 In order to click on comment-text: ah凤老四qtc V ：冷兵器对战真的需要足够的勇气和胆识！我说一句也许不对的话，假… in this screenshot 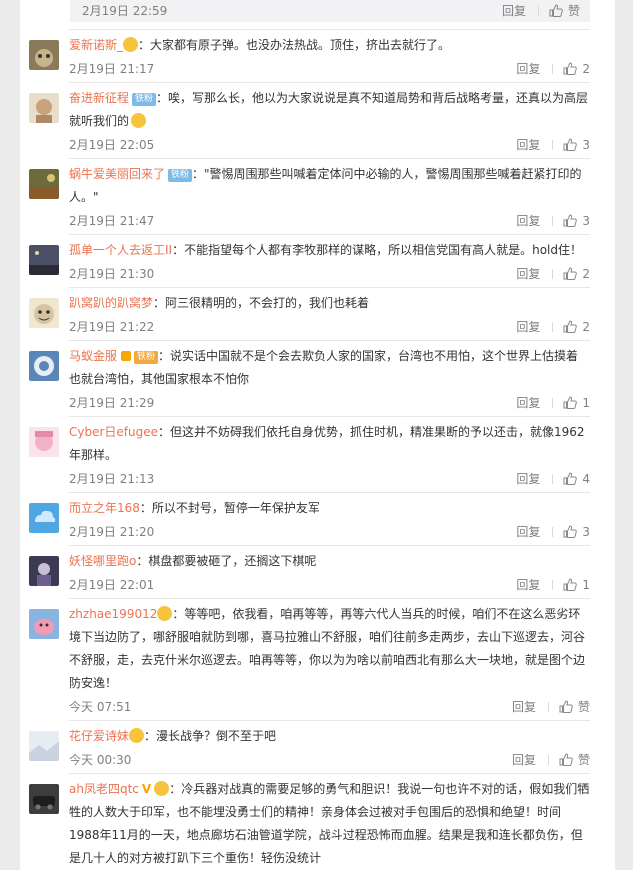, I will do `click(329, 824)`.